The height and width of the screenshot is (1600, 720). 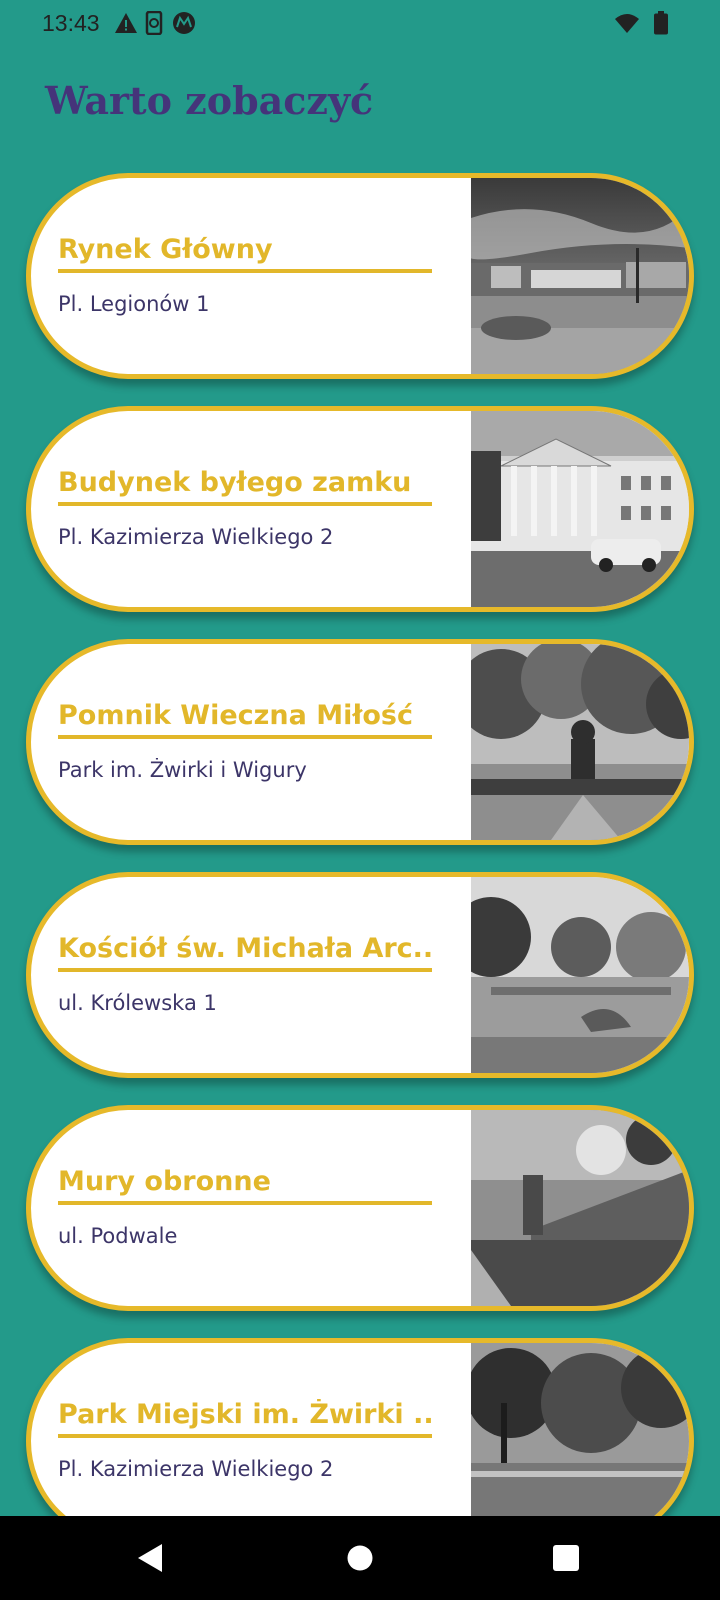 I want to click on place-title: Budynek byłego zamku, so click(x=245, y=486).